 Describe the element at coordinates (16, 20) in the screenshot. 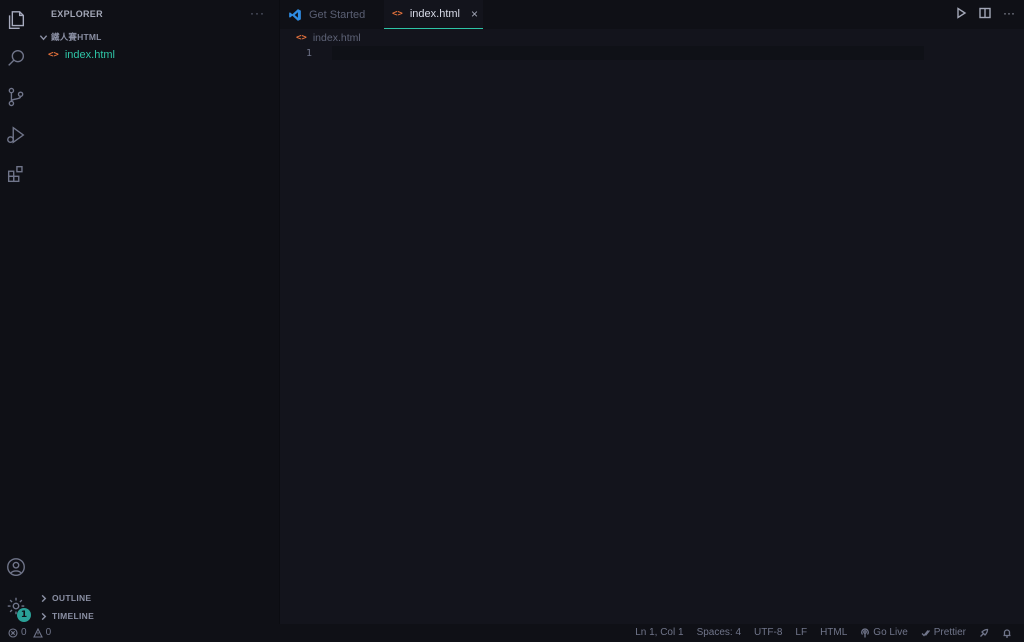

I see `files-icon` at that location.